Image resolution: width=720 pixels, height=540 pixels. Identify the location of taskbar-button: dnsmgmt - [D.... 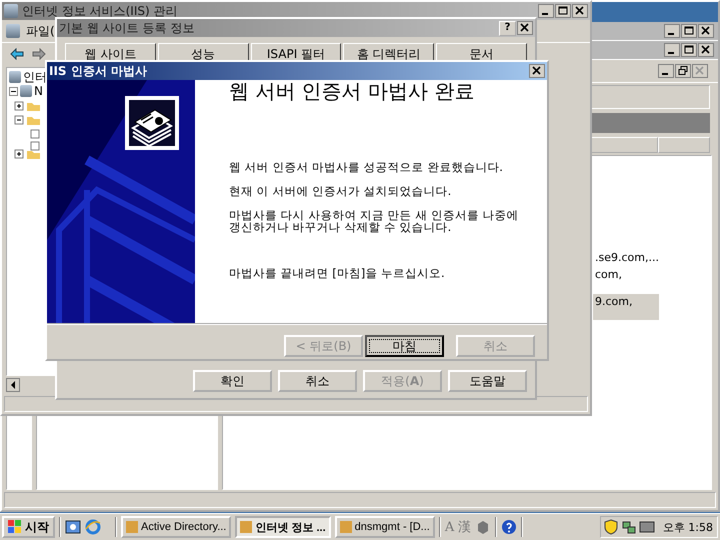
(384, 527).